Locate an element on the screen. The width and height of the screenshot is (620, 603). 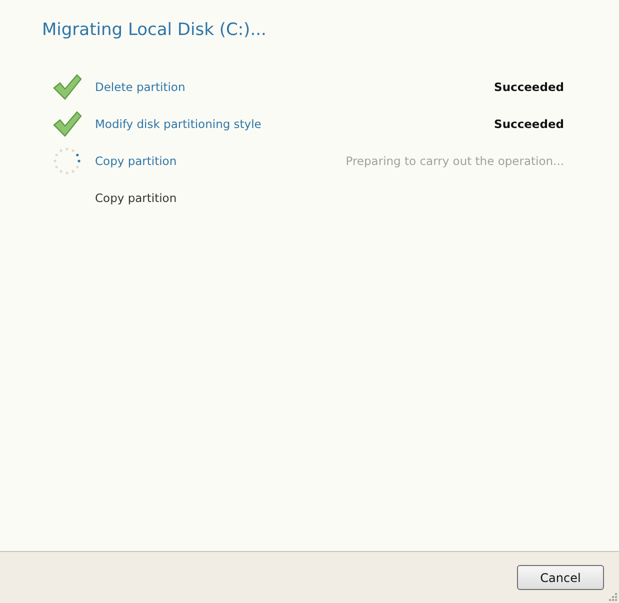
cancel-button: Cancel is located at coordinates (560, 577).